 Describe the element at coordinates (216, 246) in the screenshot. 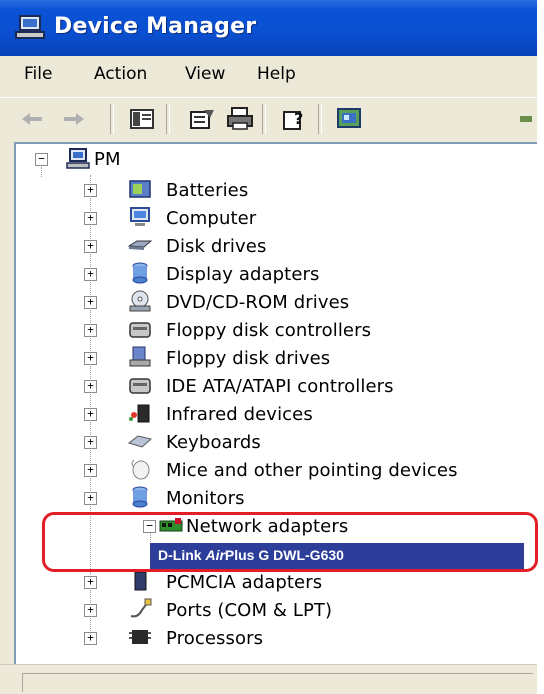

I see `tree-item-disk-drives: Disk drives` at that location.